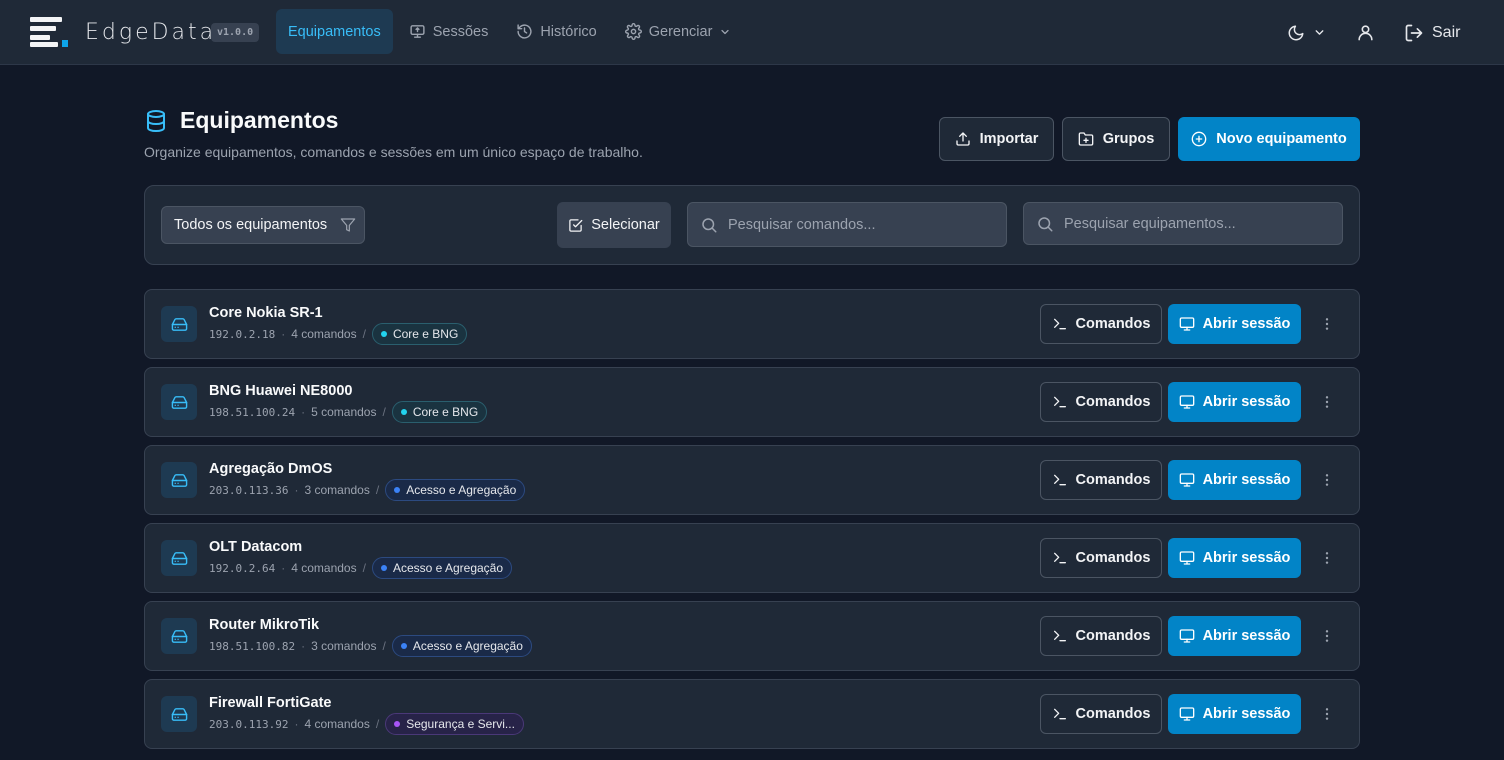 This screenshot has height=760, width=1504. Describe the element at coordinates (324, 568) in the screenshot. I see `device-command-count: 4 comandos` at that location.